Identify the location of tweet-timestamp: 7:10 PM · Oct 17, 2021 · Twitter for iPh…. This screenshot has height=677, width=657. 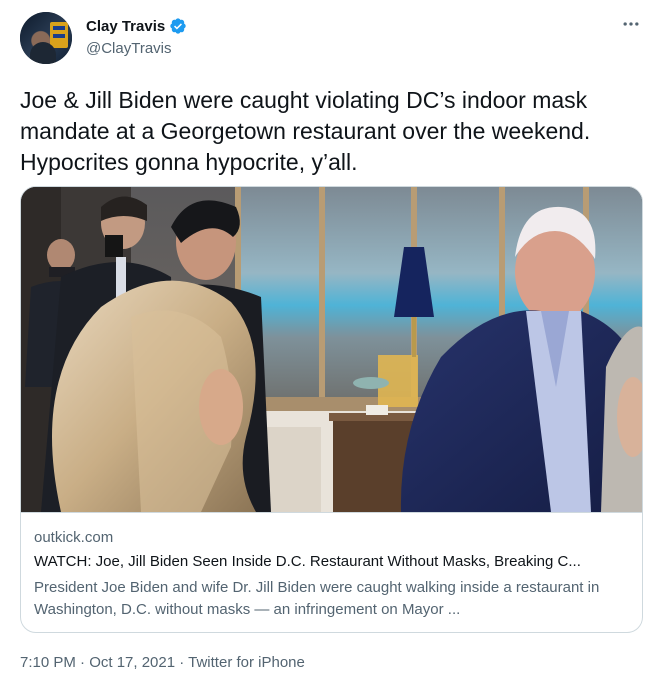
(162, 662).